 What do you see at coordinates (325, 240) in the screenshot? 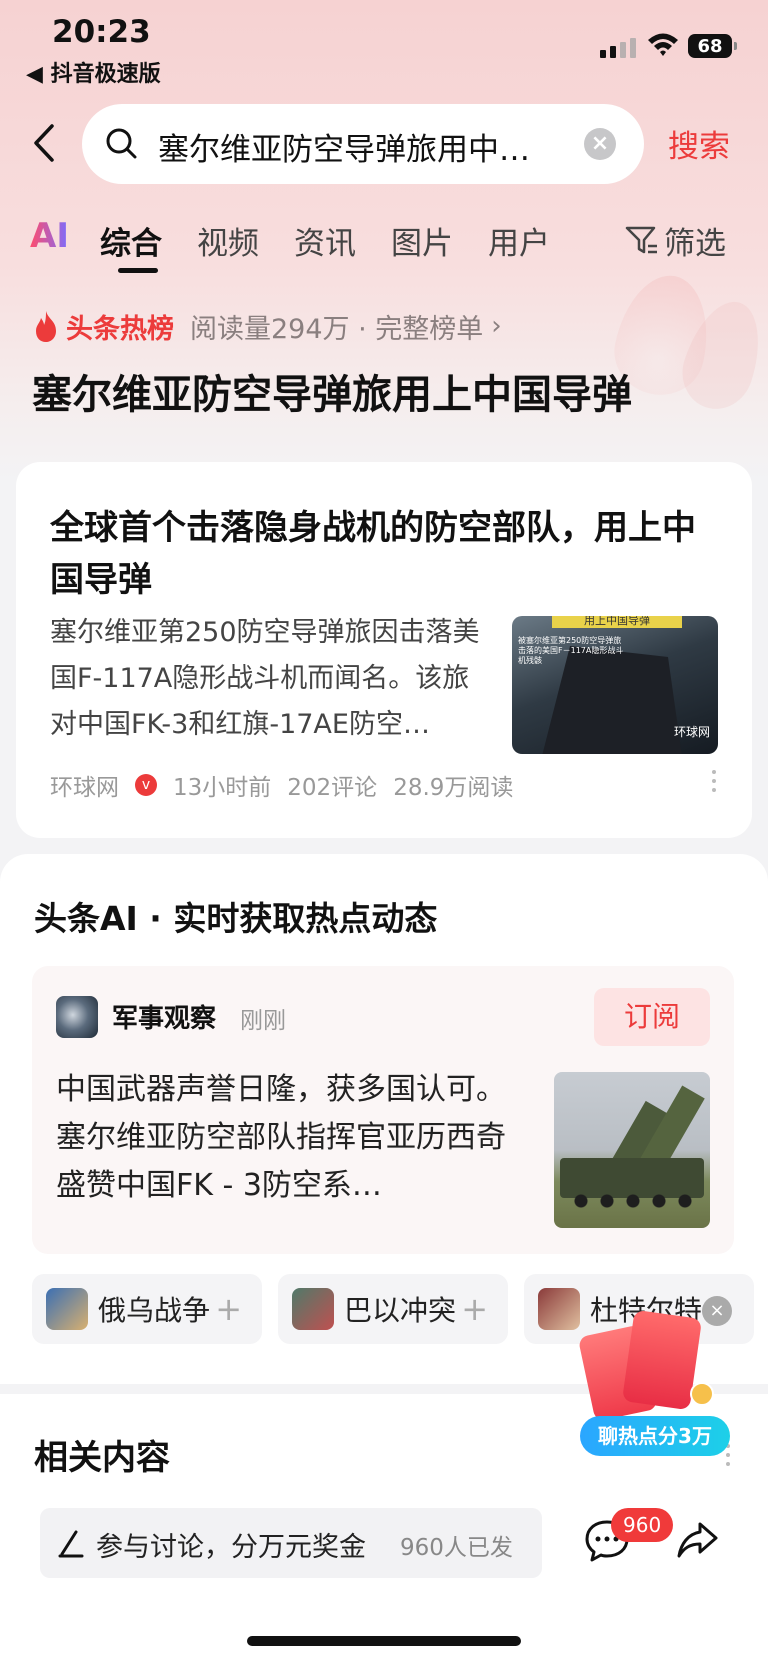
I see `tab-news: 资讯` at bounding box center [325, 240].